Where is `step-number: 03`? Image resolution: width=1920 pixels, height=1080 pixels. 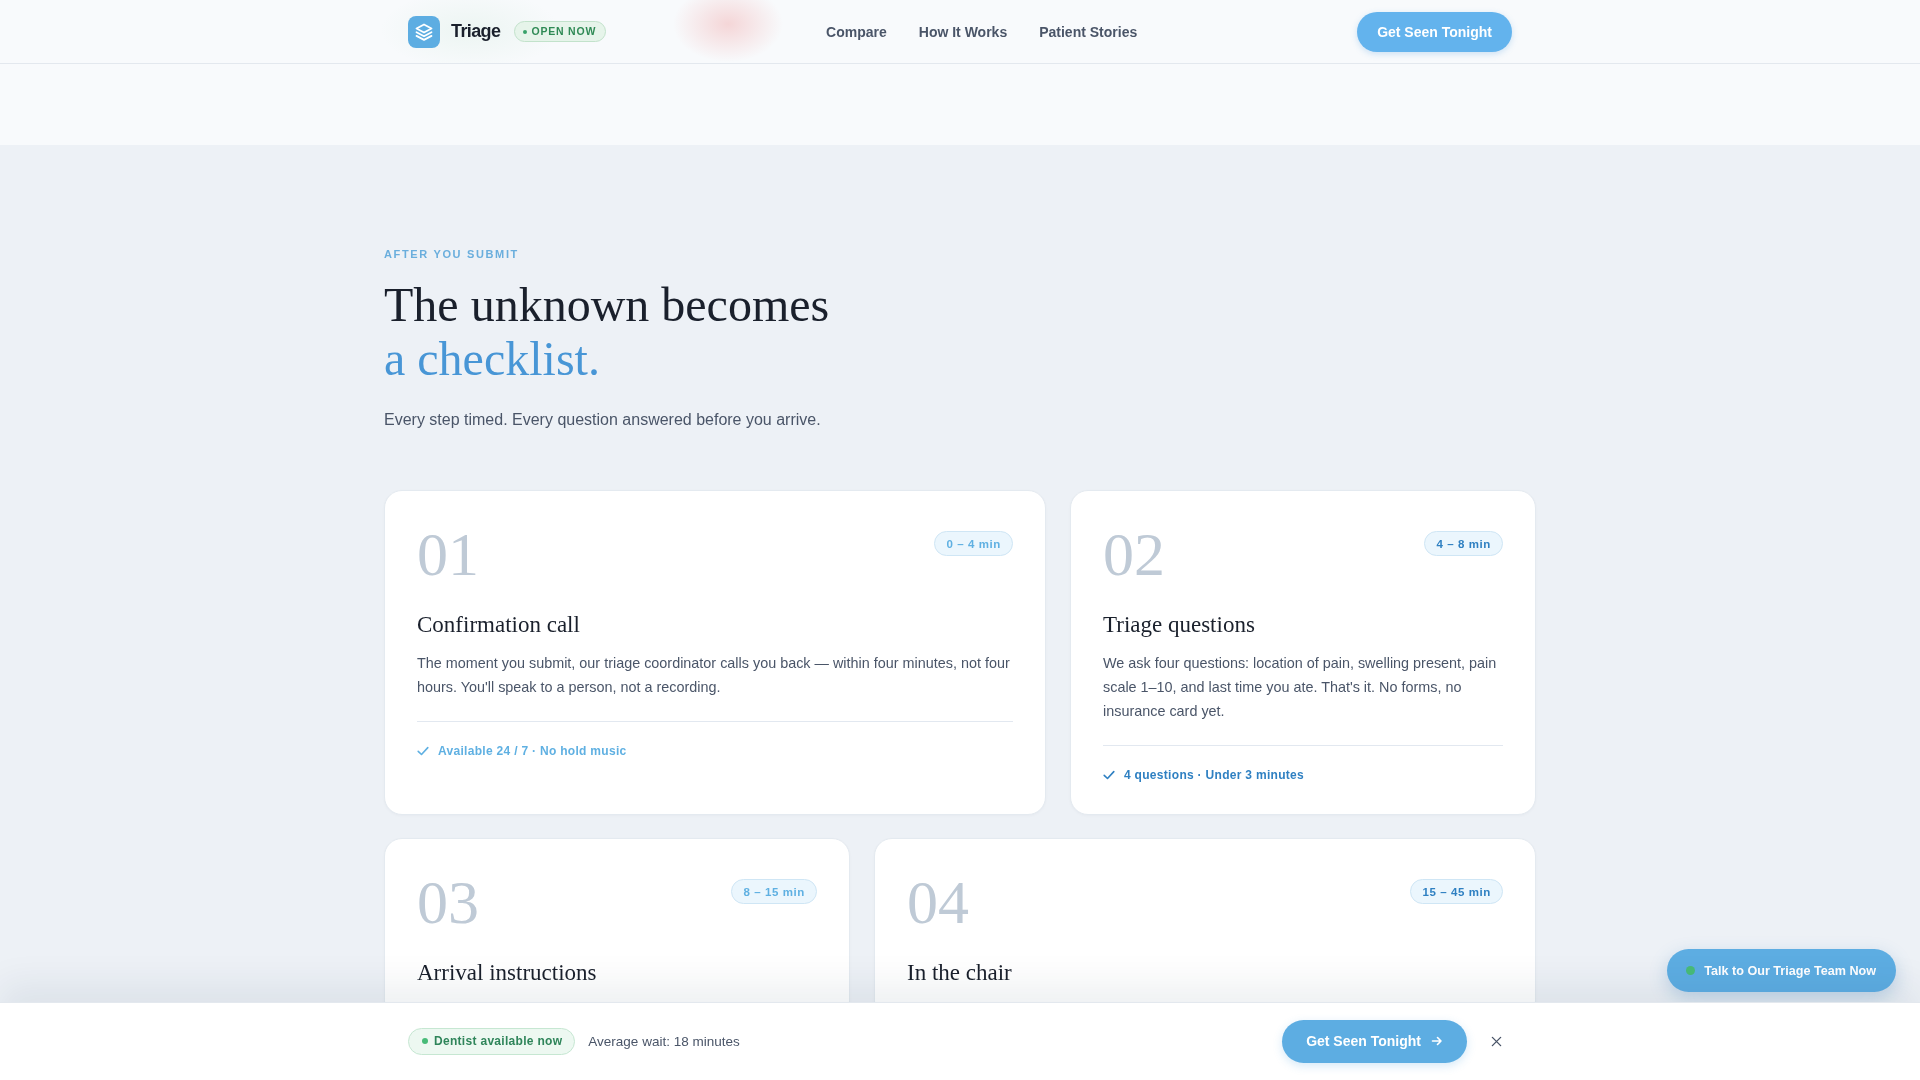
step-number: 03 is located at coordinates (448, 902).